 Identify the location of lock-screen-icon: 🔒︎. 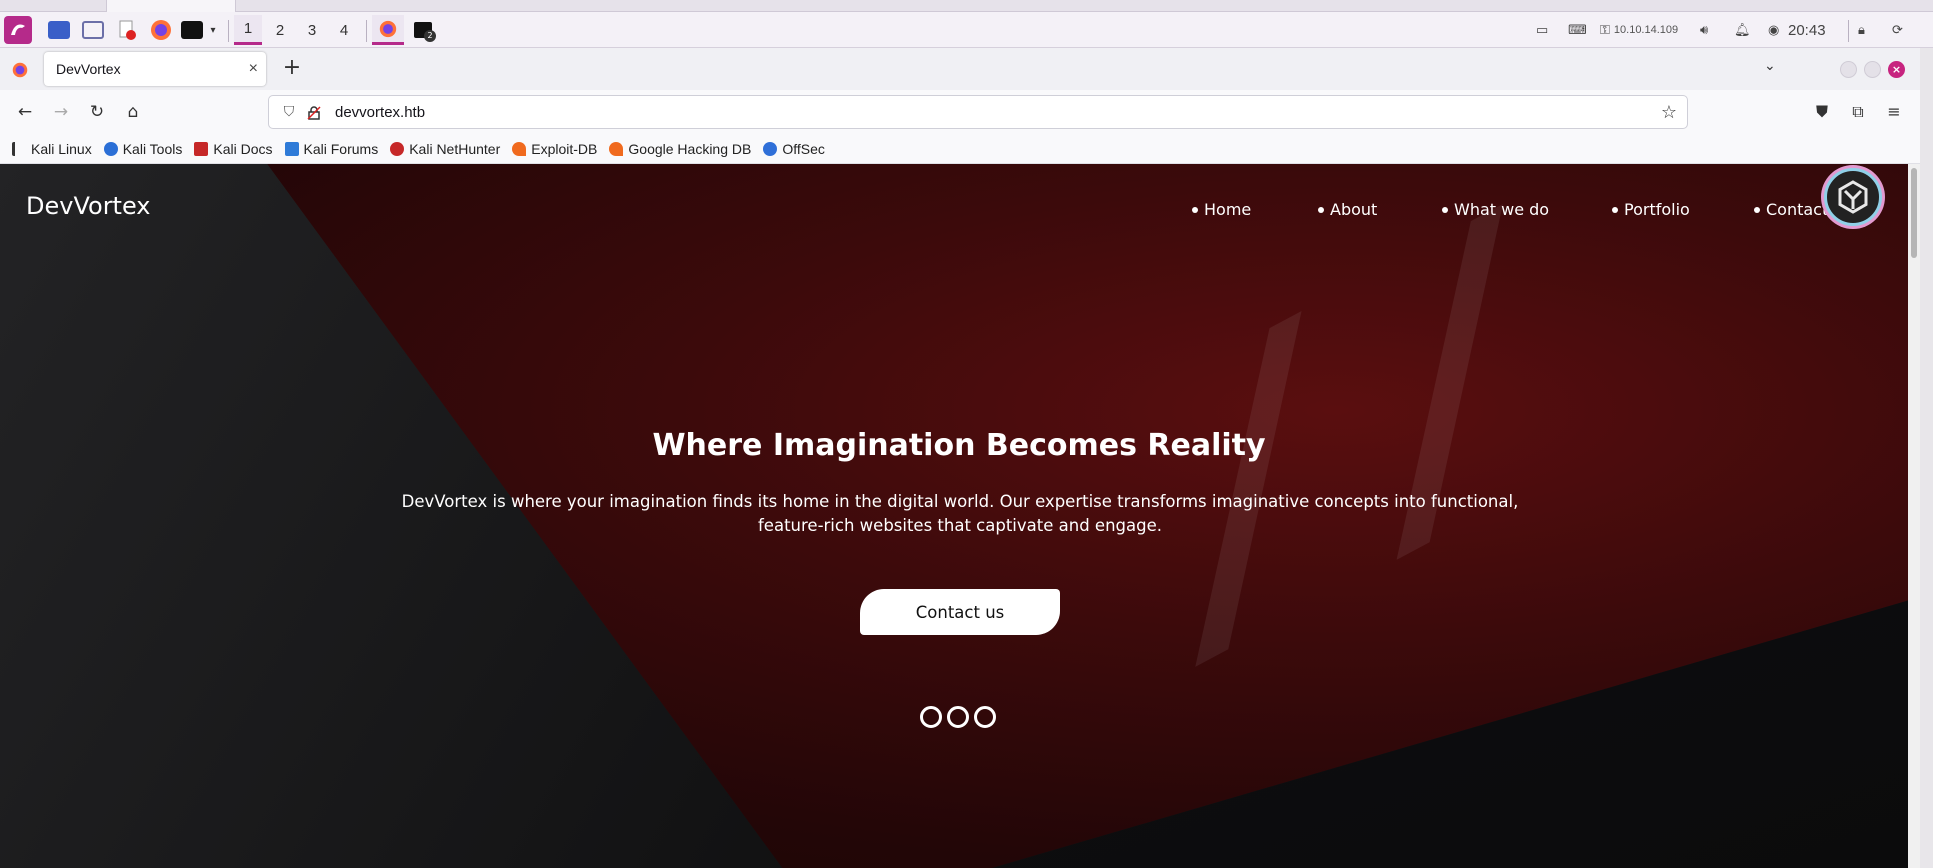
(1866, 30).